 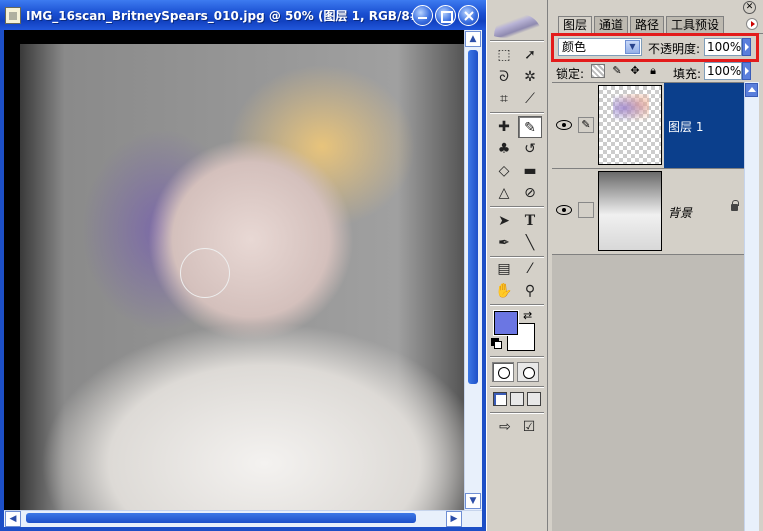 I want to click on edit-in-imageready-icon: ☑, so click(x=529, y=427).